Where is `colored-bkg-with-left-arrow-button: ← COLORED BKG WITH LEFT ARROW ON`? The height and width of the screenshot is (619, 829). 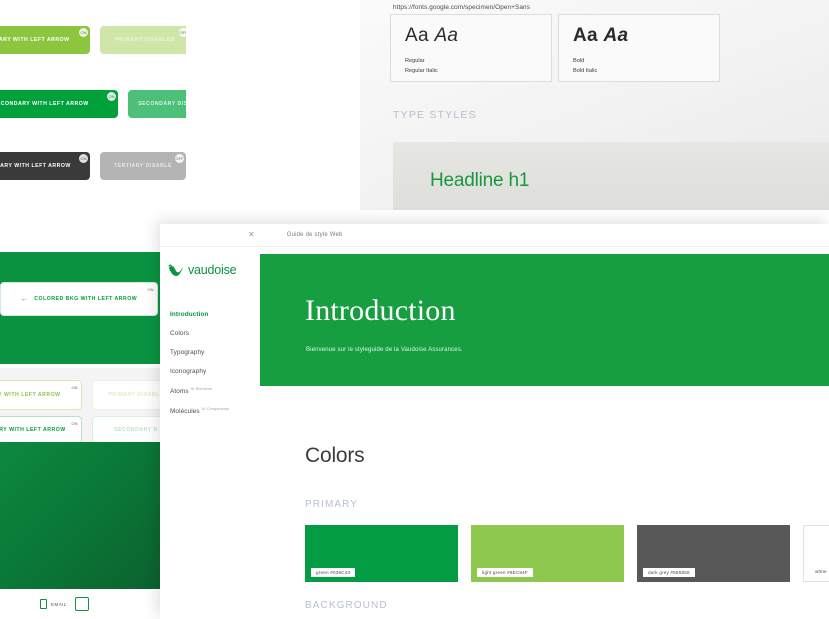
colored-bkg-with-left-arrow-button: ← COLORED BKG WITH LEFT ARROW ON is located at coordinates (79, 299).